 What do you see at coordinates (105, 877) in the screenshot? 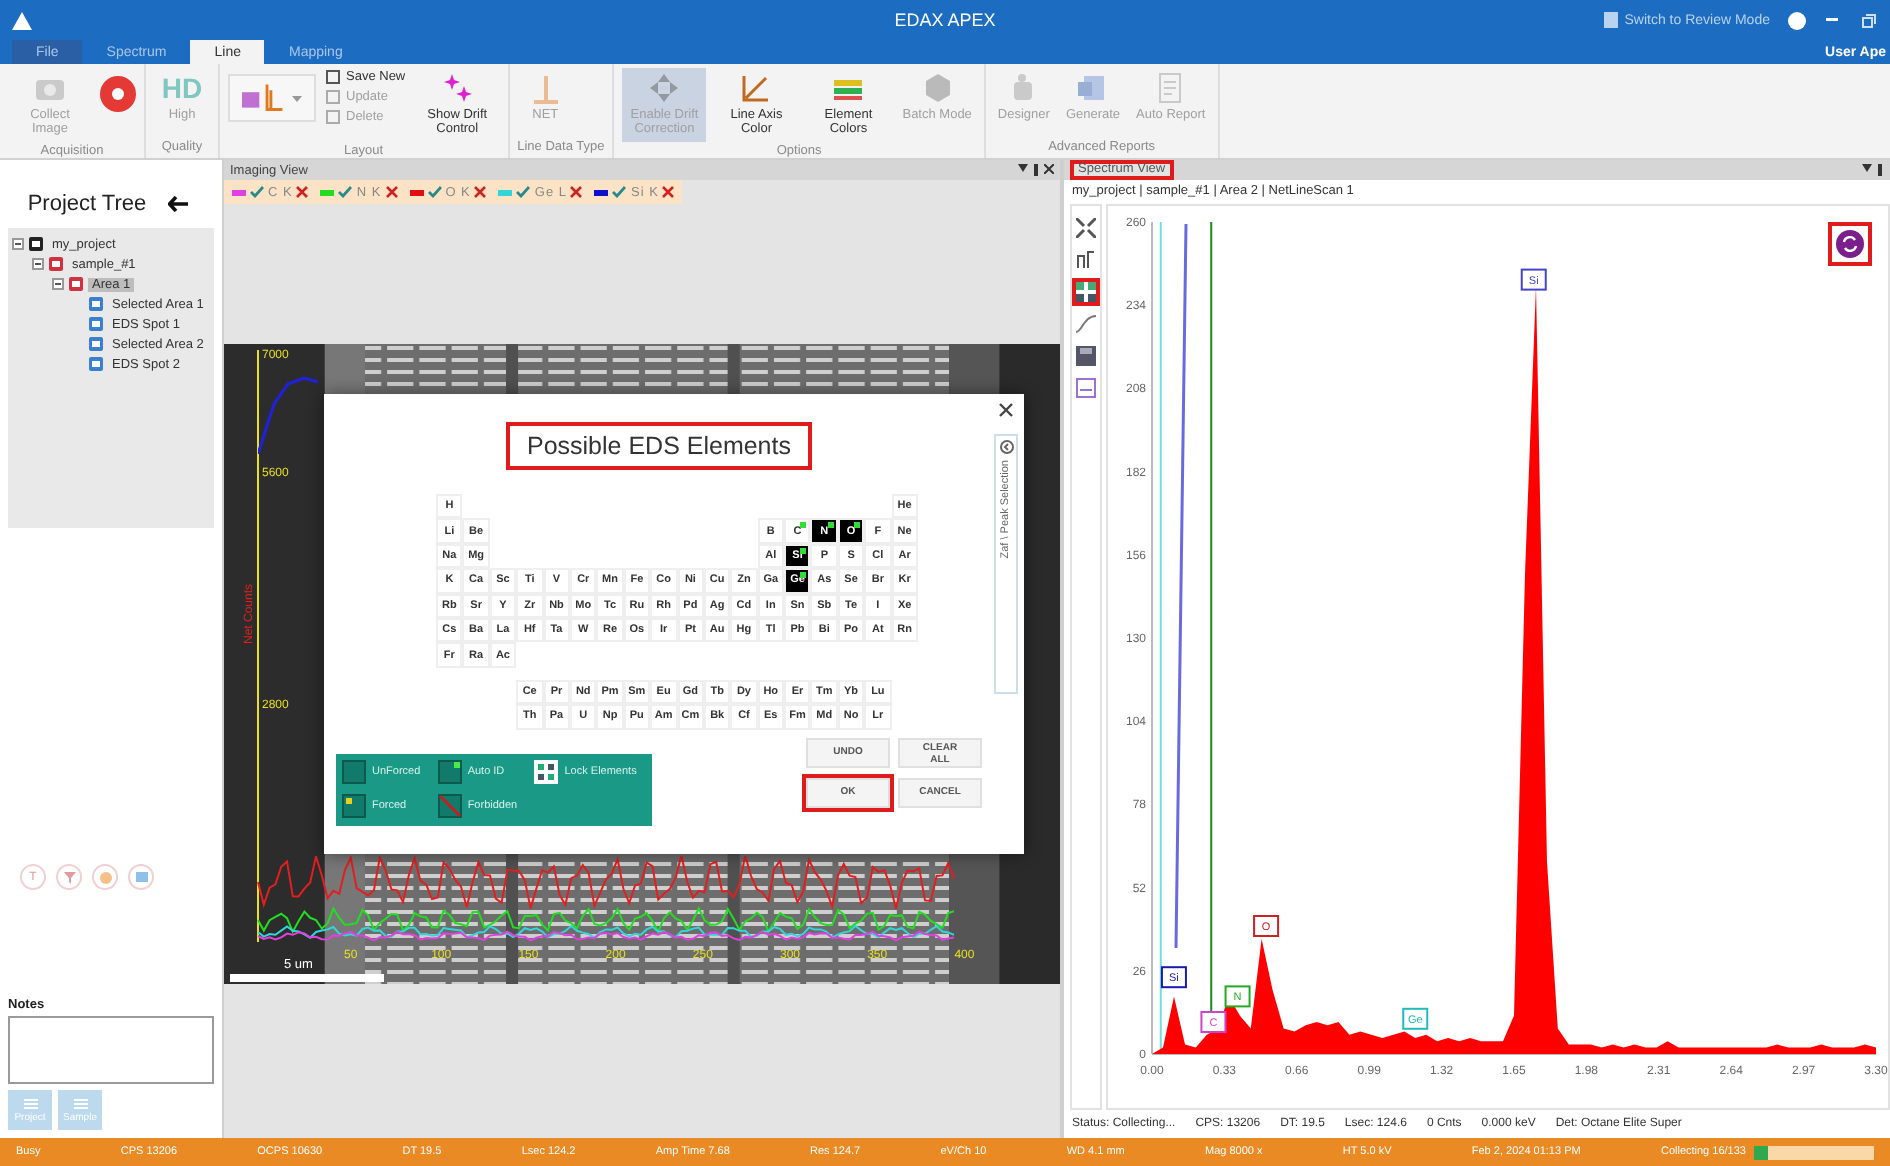
I see `palette-icon` at bounding box center [105, 877].